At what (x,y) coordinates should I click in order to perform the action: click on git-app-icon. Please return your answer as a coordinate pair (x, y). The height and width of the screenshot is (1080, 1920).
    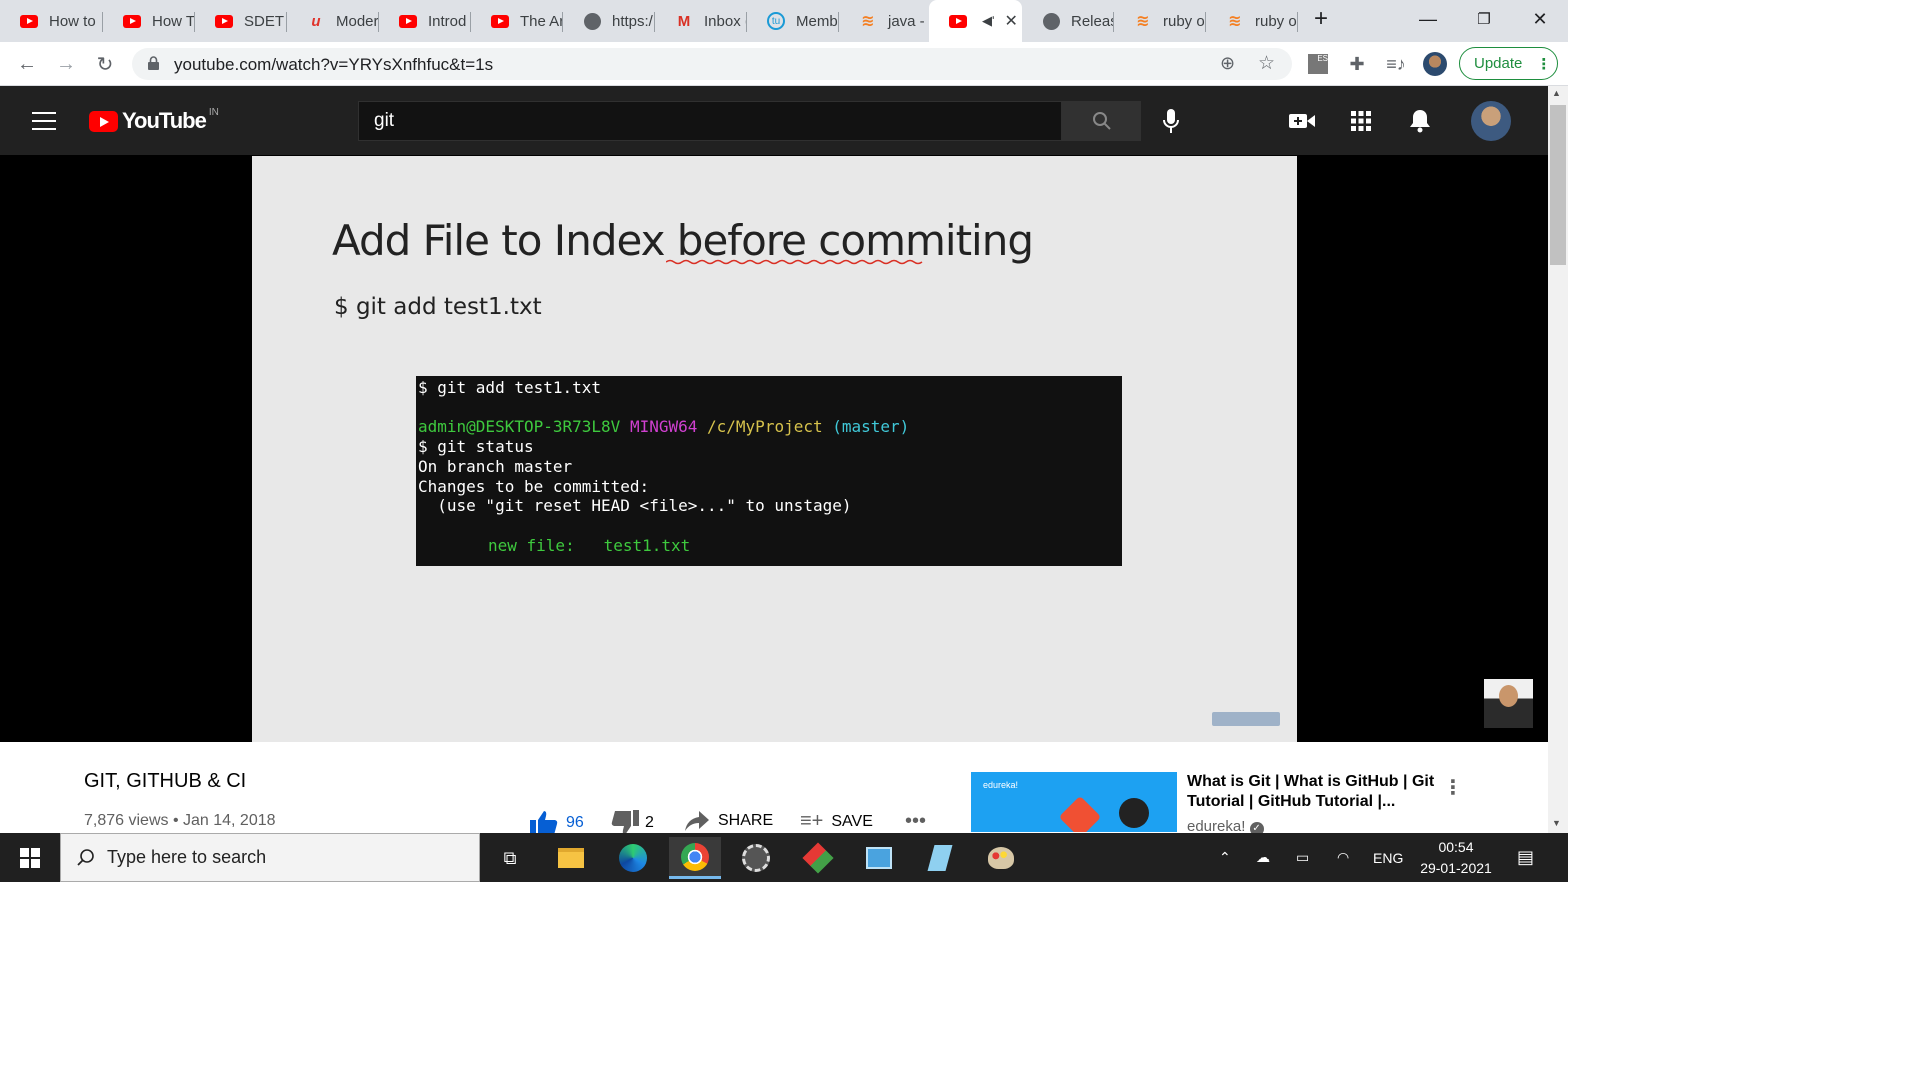
    Looking at the image, I should click on (818, 858).